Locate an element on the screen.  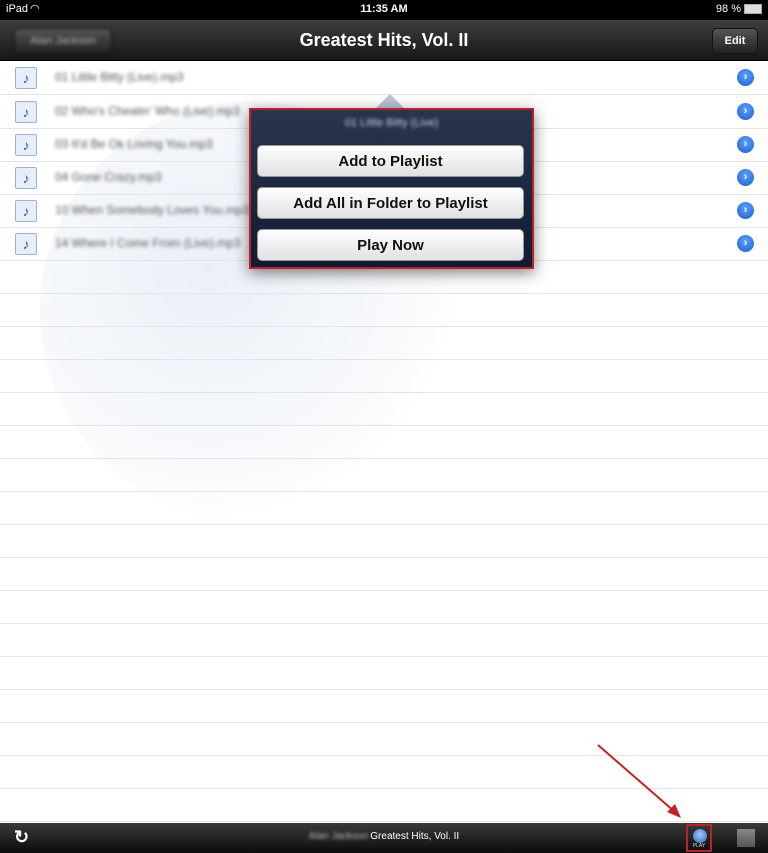
play-now-button: Play Now is located at coordinates (390, 245).